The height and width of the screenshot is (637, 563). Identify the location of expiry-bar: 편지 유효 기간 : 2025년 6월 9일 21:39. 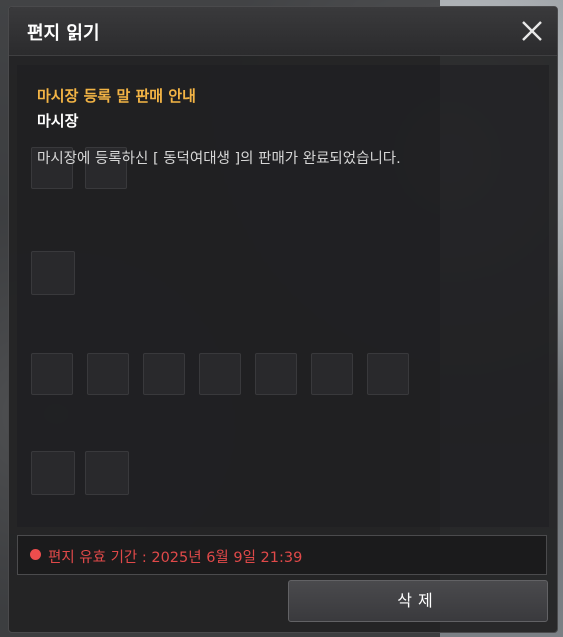
(282, 555).